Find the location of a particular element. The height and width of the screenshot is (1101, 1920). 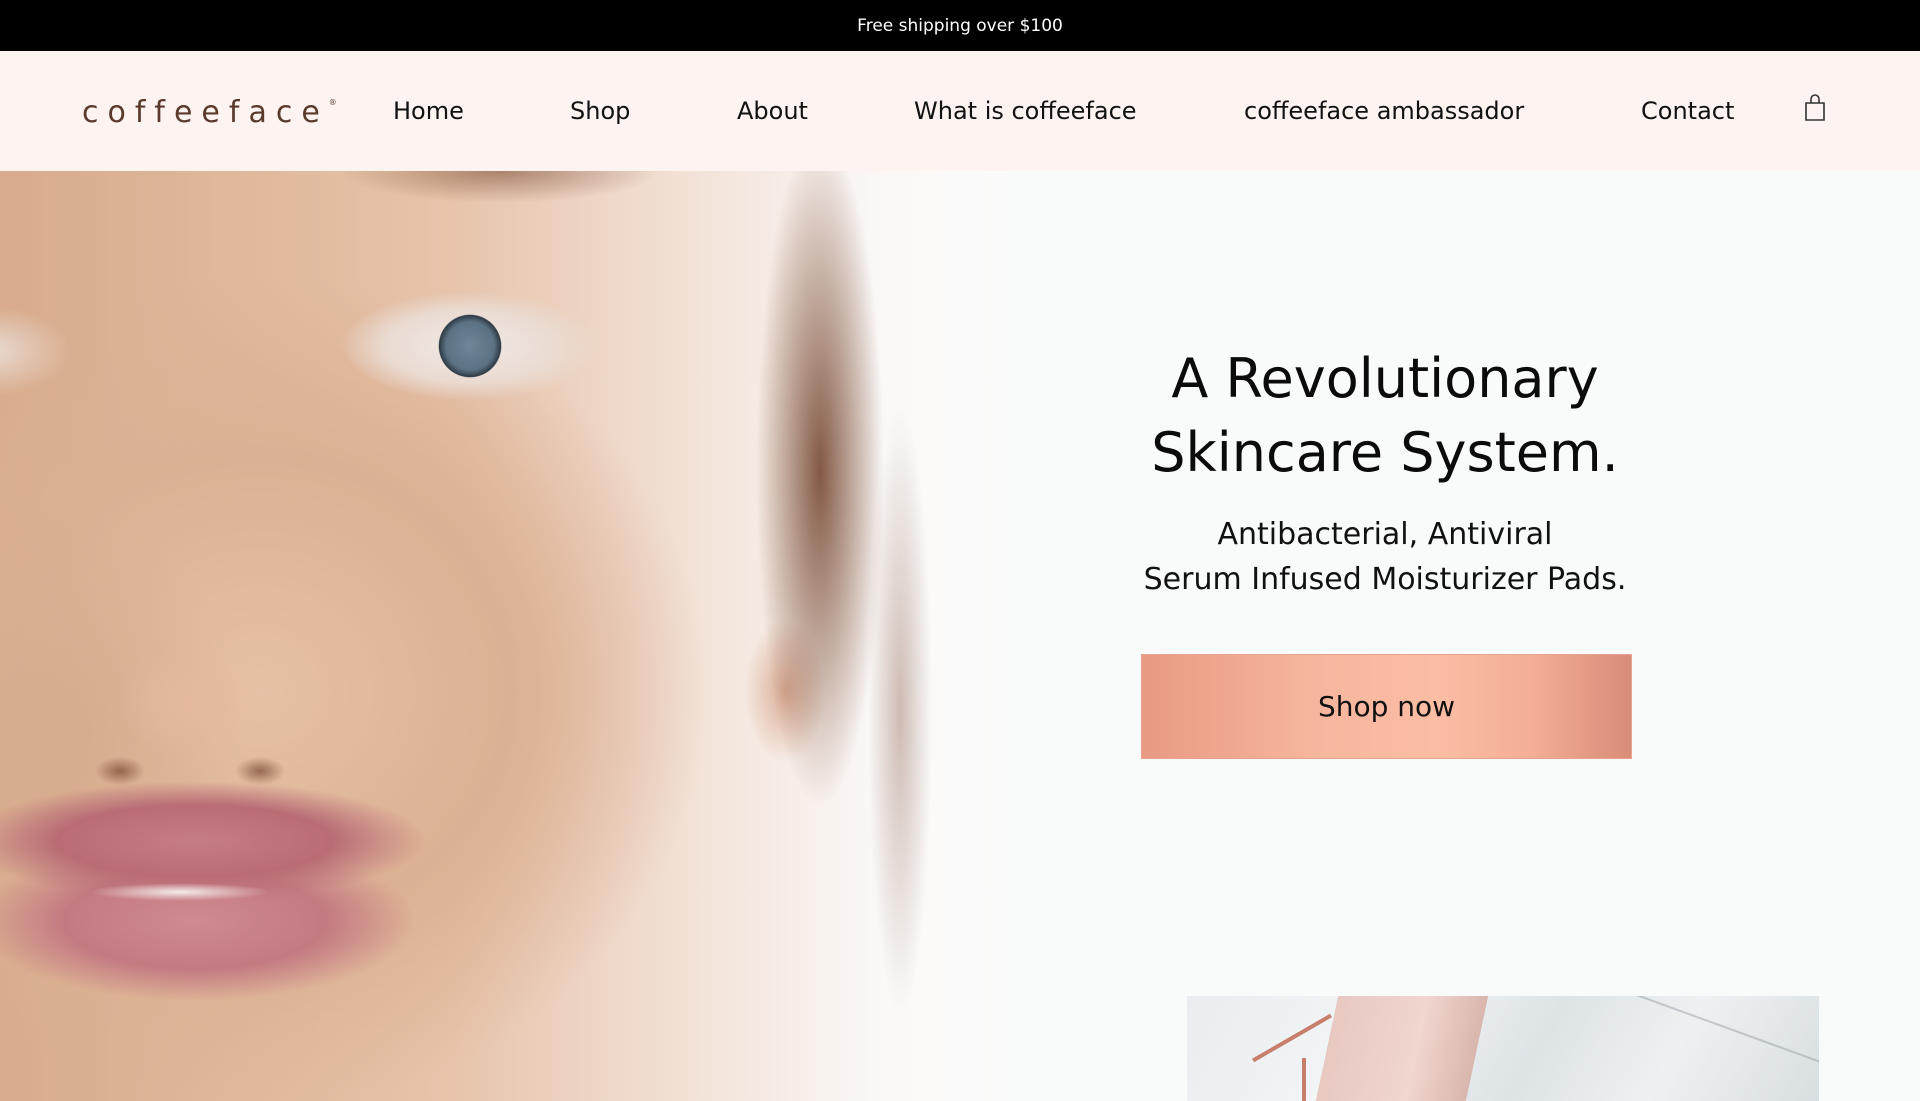

nav-coffeeface-ambassador: coffeeface ambassador is located at coordinates (1384, 111).